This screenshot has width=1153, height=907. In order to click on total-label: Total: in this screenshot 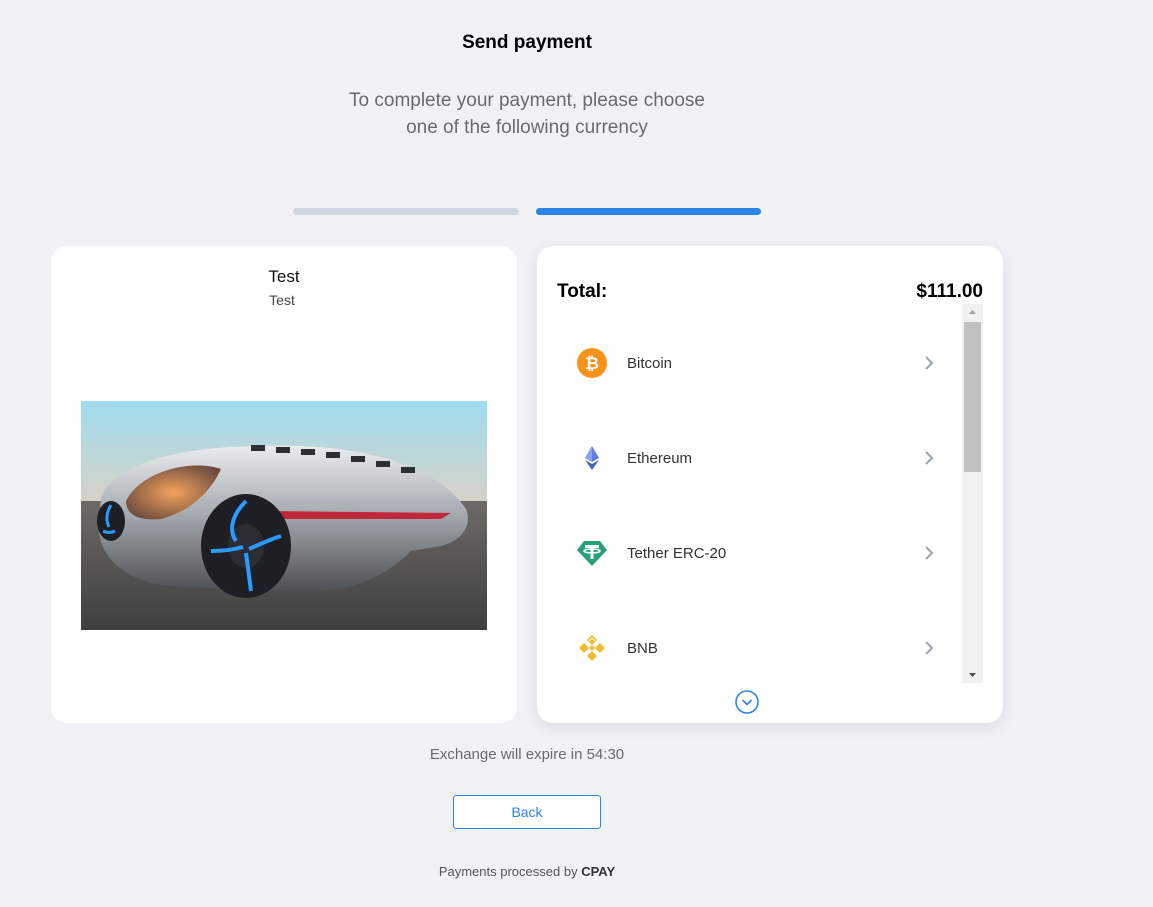, I will do `click(582, 291)`.